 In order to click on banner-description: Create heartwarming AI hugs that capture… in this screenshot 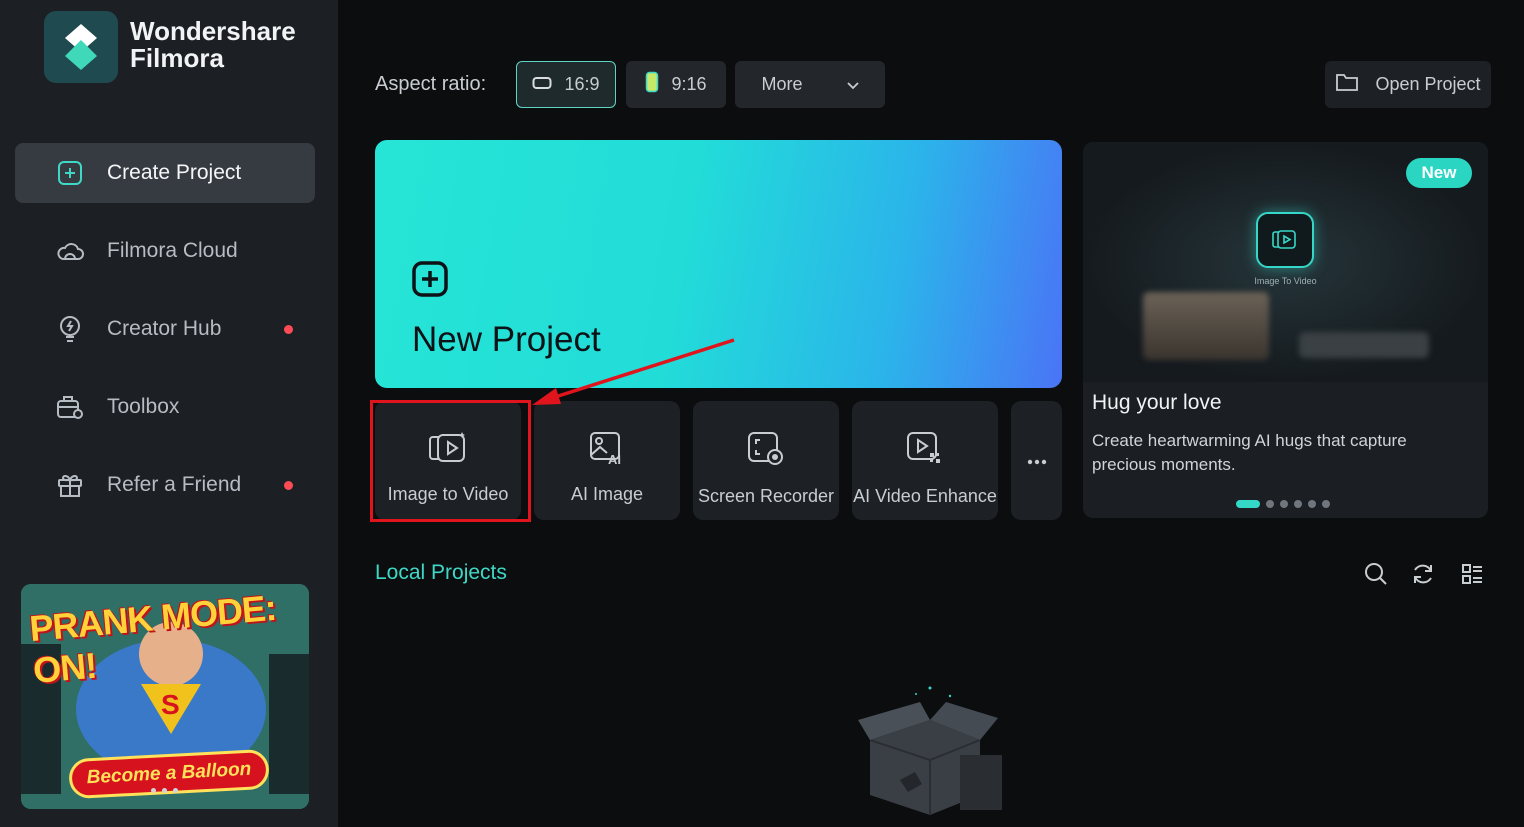, I will do `click(1249, 452)`.